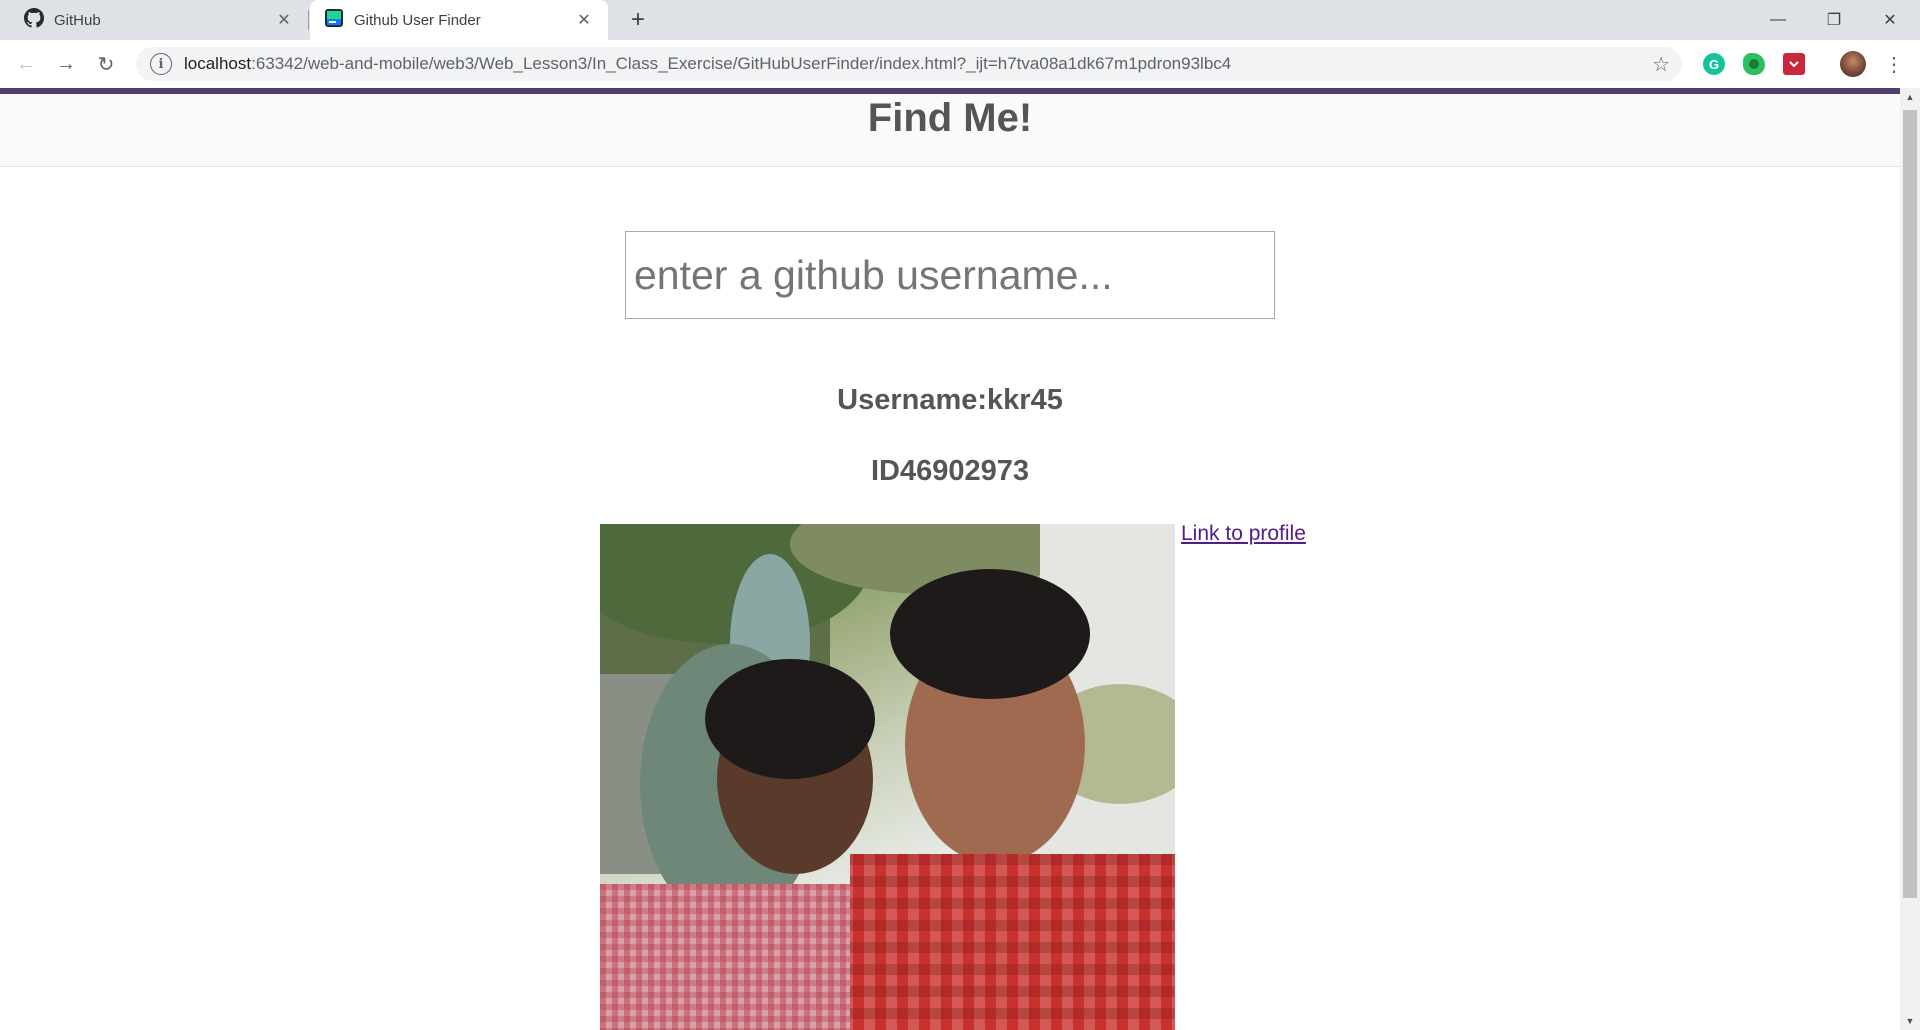 This screenshot has width=1920, height=1030. Describe the element at coordinates (77, 20) in the screenshot. I see `tab-title: GitHub` at that location.